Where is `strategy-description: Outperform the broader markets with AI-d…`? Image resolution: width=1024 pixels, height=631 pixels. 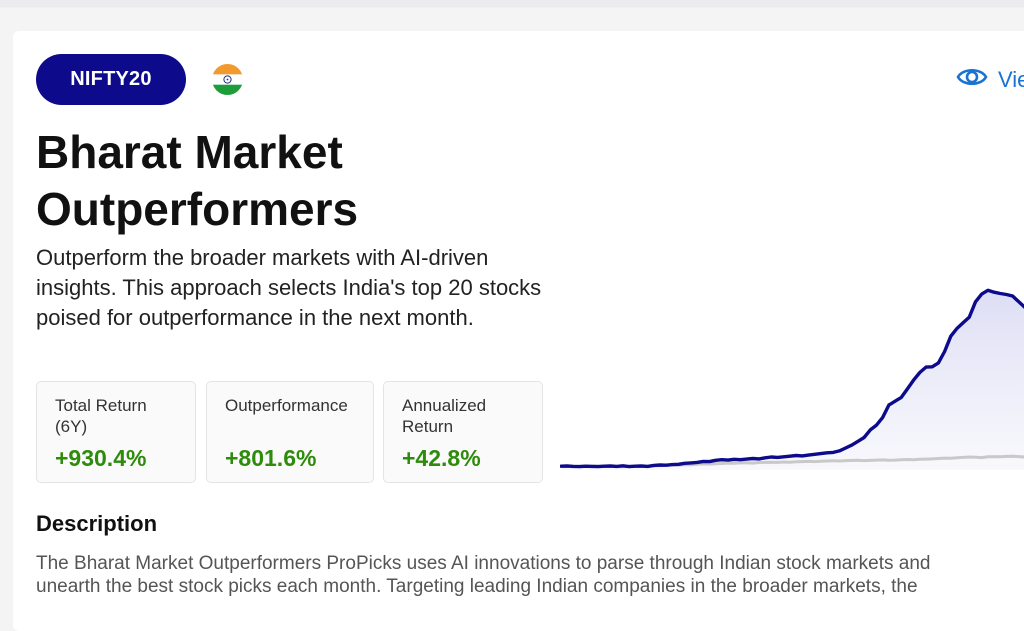 strategy-description: Outperform the broader markets with AI-d… is located at coordinates (289, 287).